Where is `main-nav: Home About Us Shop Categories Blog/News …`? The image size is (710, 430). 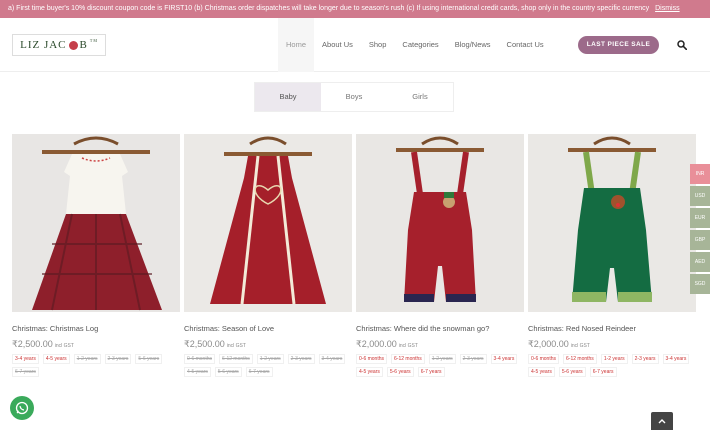 main-nav: Home About Us Shop Categories Blog/News … is located at coordinates (415, 45).